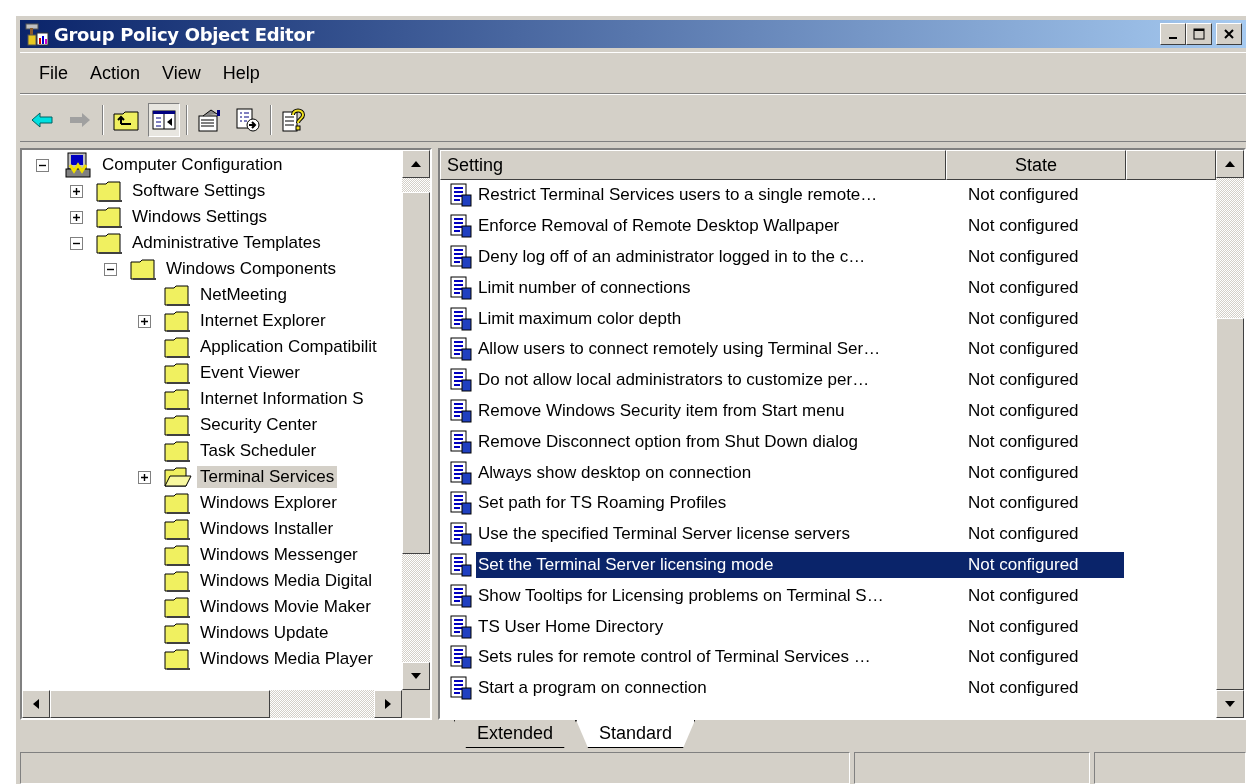 The width and height of the screenshot is (1246, 784). What do you see at coordinates (294, 119) in the screenshot?
I see `help-icon` at bounding box center [294, 119].